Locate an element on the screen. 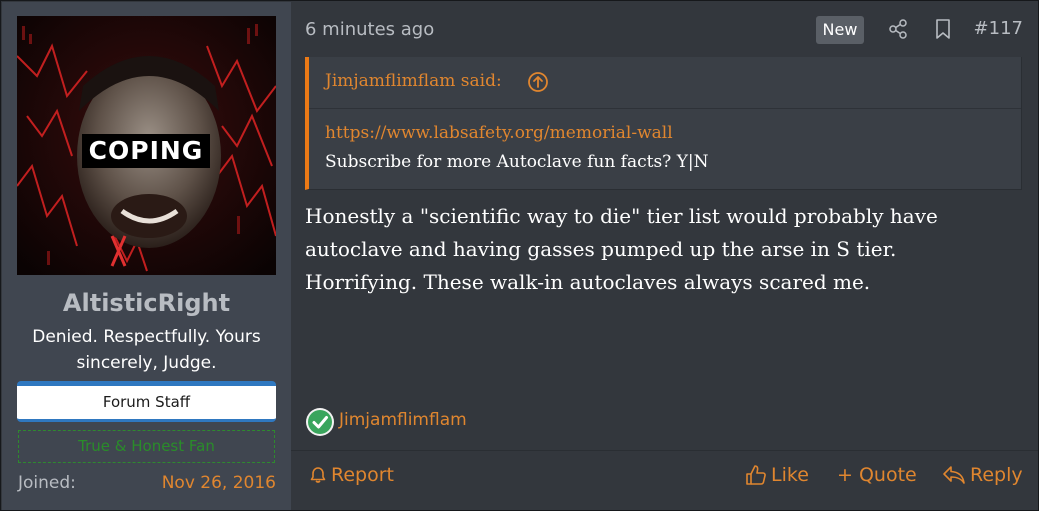 The height and width of the screenshot is (511, 1039). avatar-caption: COPING is located at coordinates (146, 151).